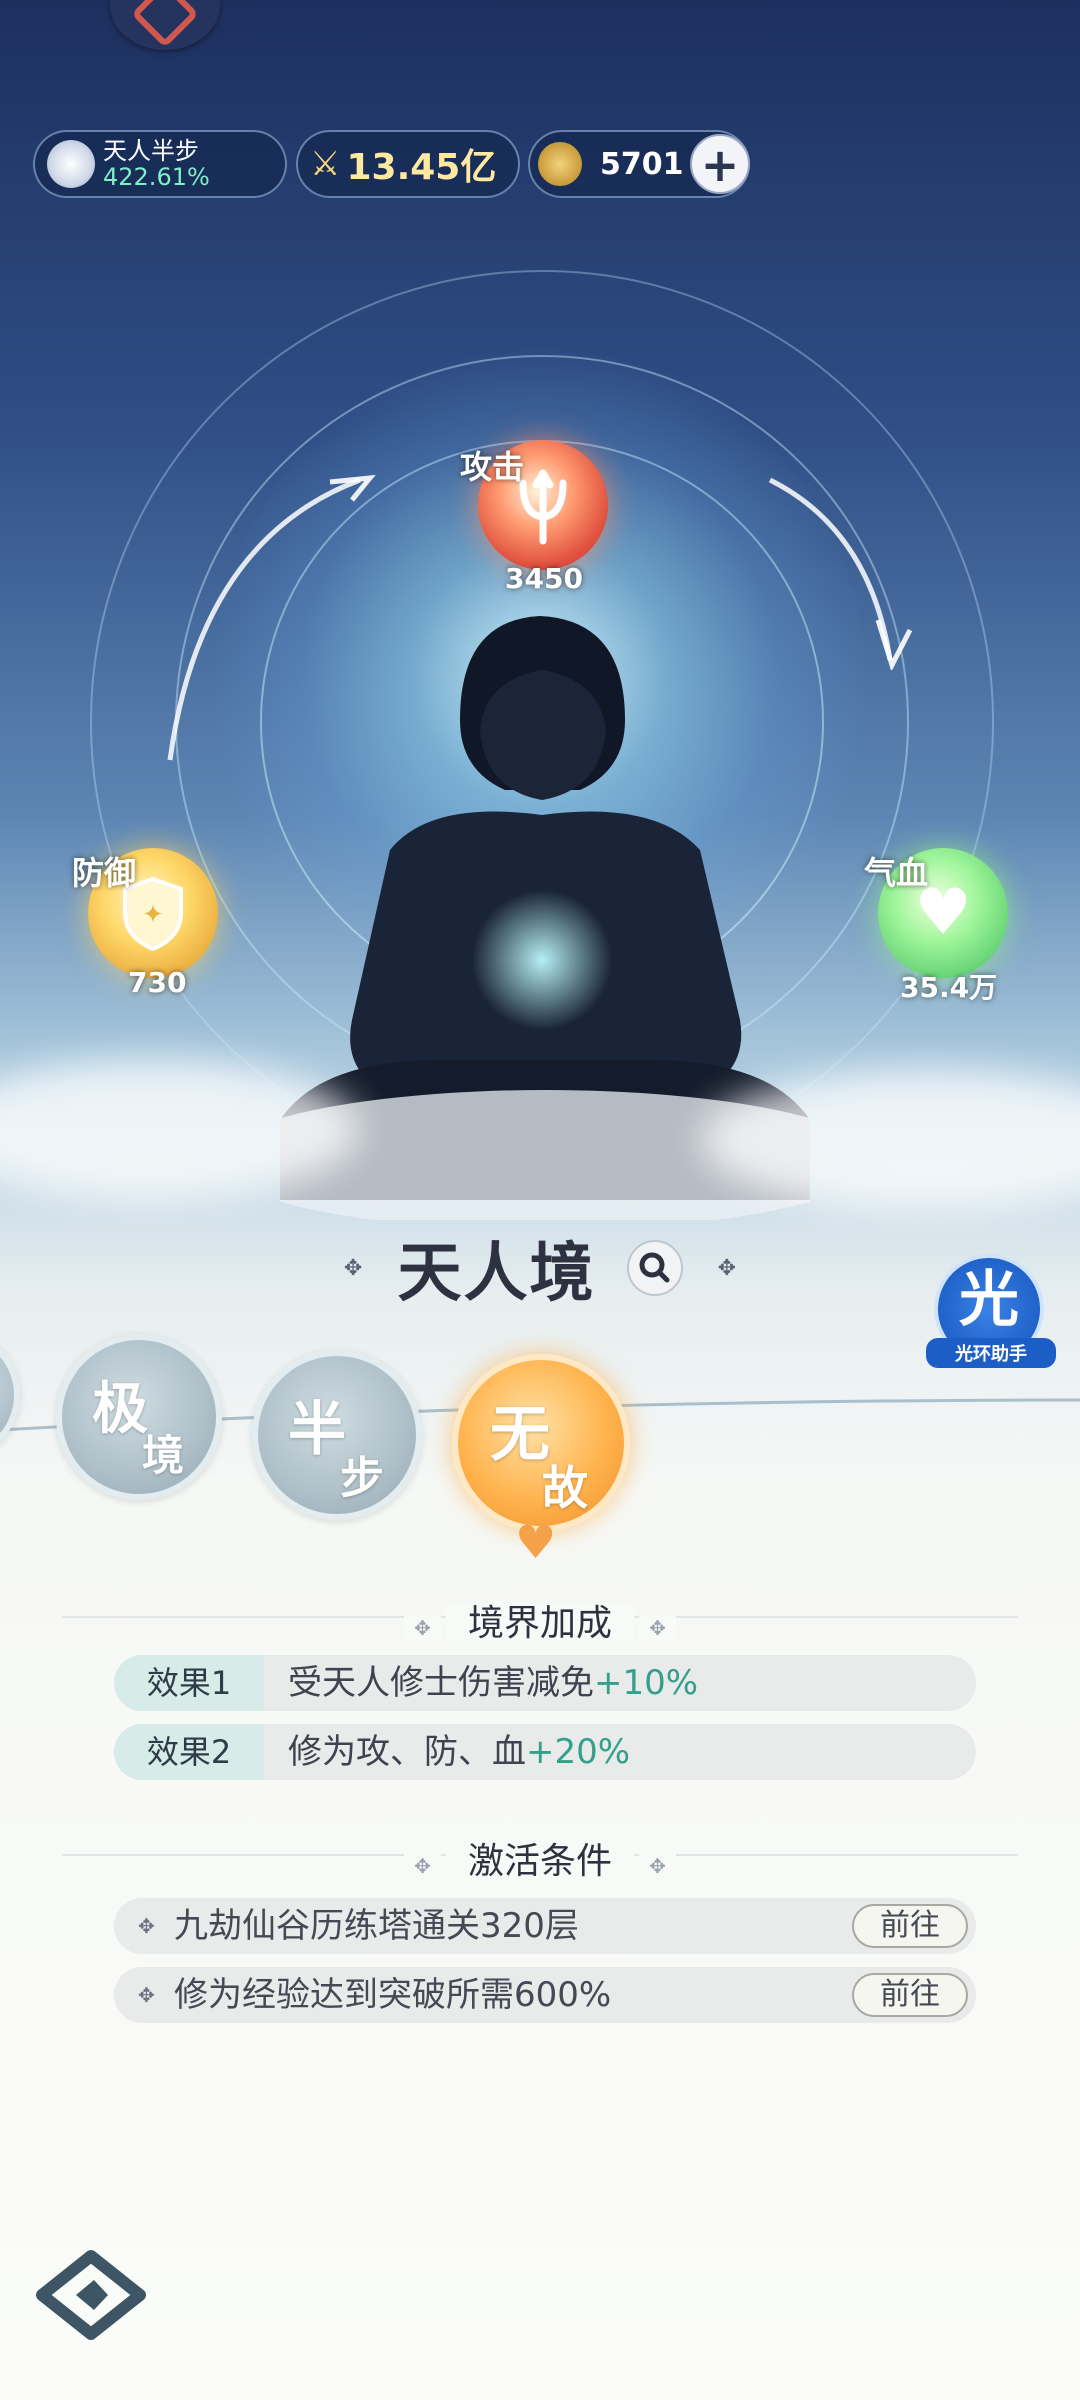 The width and height of the screenshot is (1080, 2400). I want to click on stage-node-3-active: 无 故, so click(541, 1443).